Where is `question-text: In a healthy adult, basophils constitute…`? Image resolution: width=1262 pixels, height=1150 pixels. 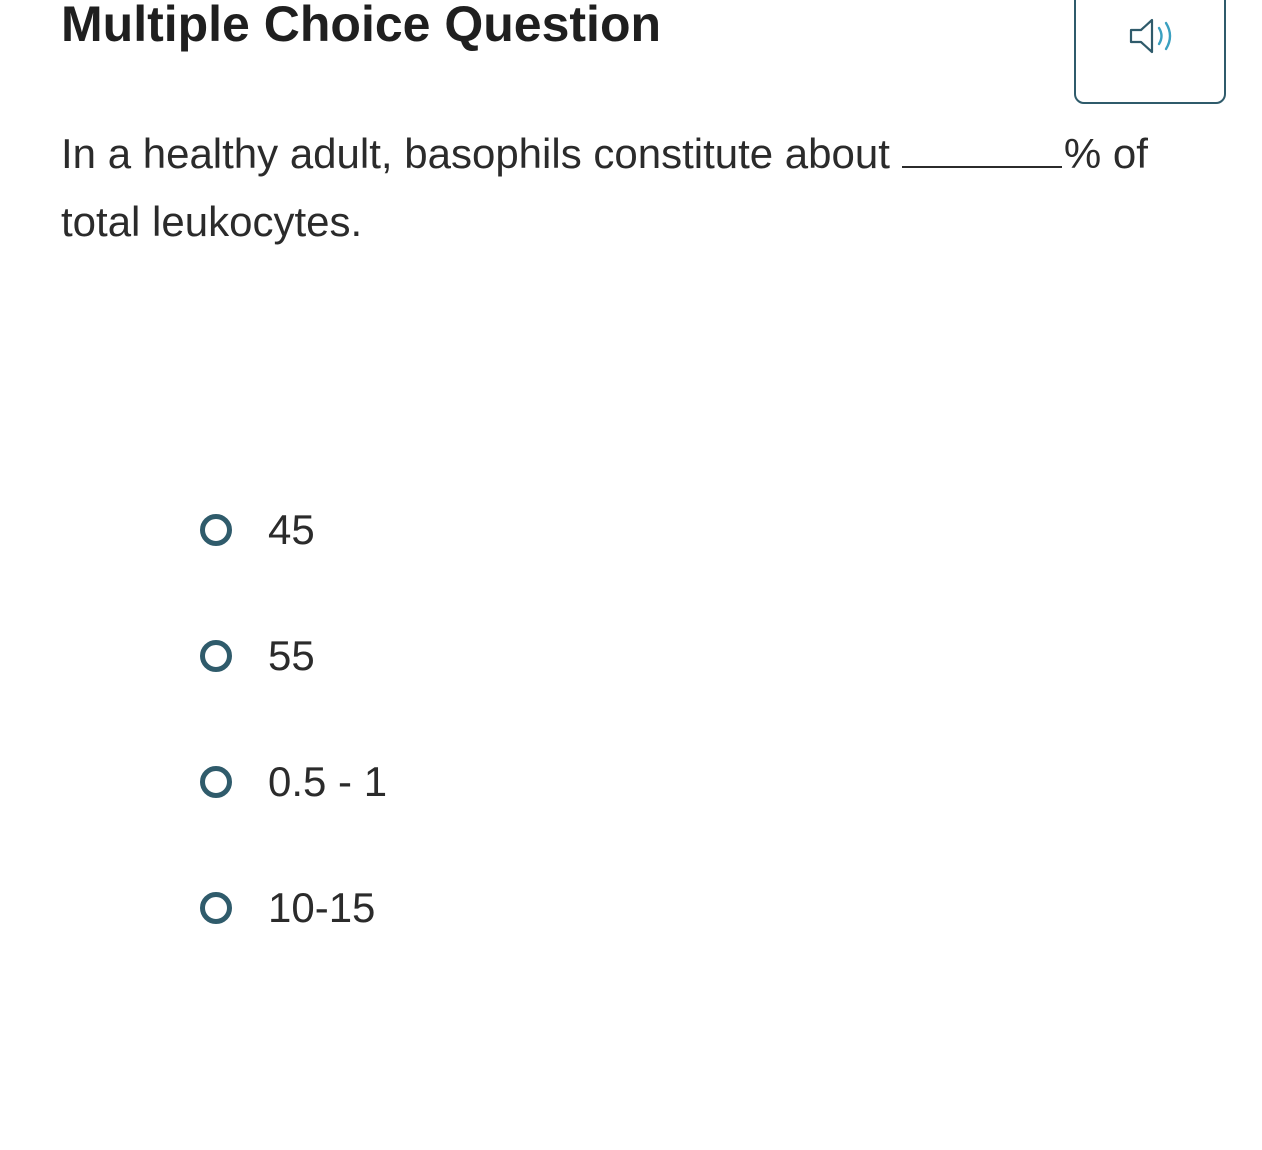 question-text: In a healthy adult, basophils constitute… is located at coordinates (641, 188).